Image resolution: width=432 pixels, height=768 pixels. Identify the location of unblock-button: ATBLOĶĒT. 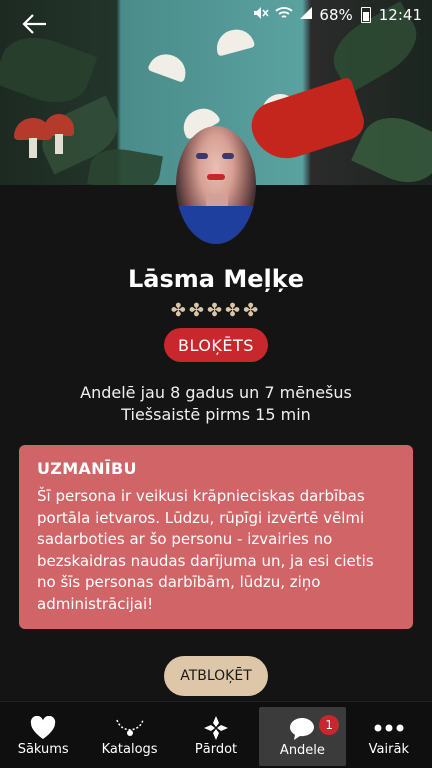
(216, 676).